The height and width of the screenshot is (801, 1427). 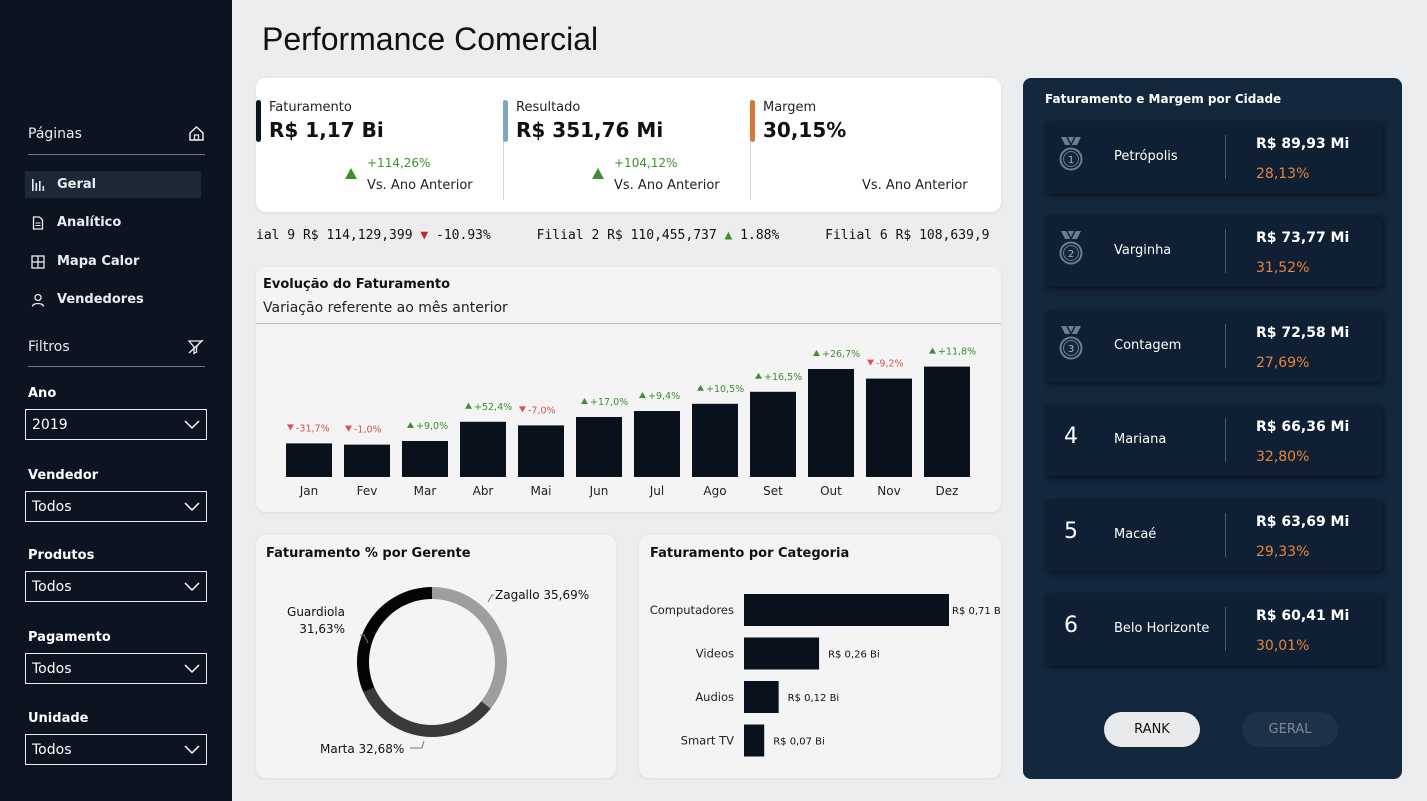 What do you see at coordinates (541, 451) in the screenshot?
I see `bar-mai` at bounding box center [541, 451].